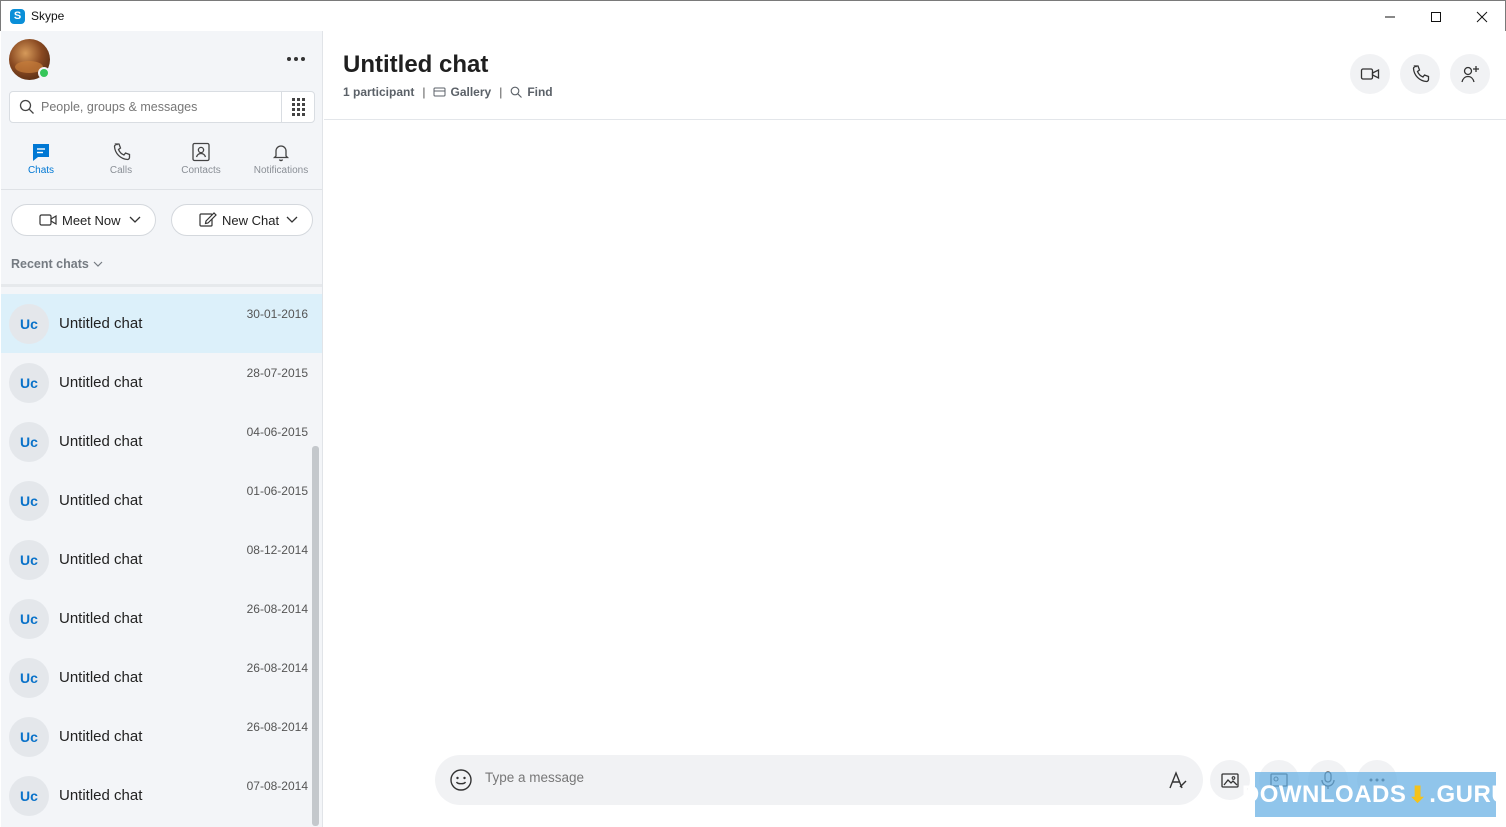 This screenshot has height=827, width=1506. I want to click on chat-icon, so click(41, 152).